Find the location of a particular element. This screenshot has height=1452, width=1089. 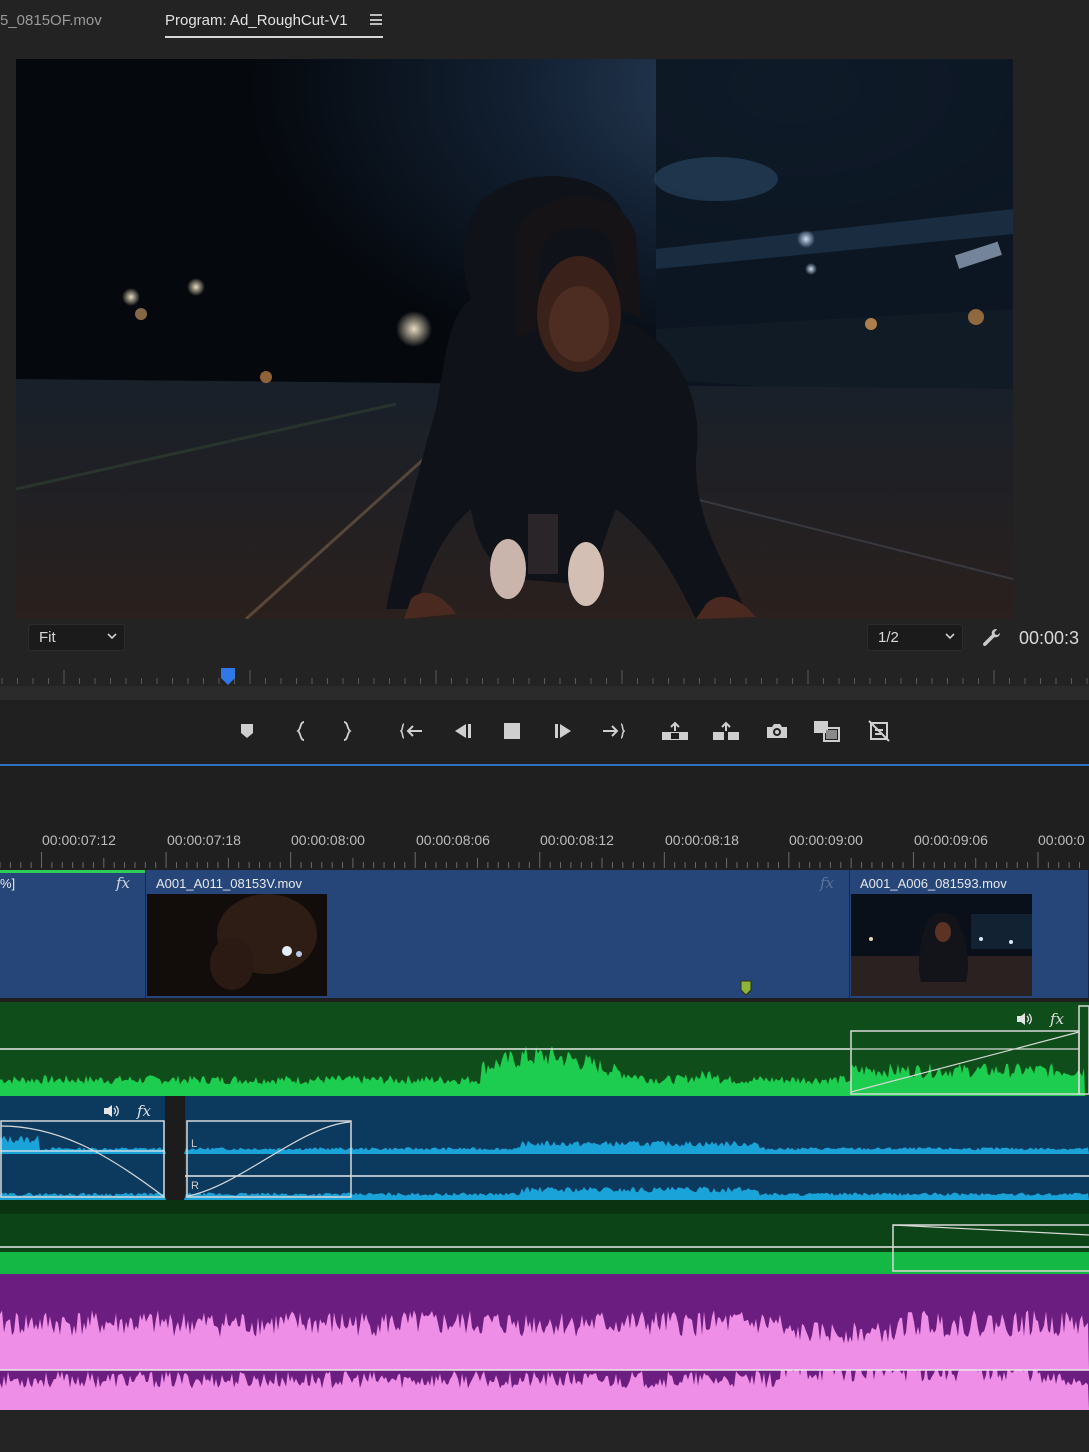

comparison-view-button is located at coordinates (827, 731).